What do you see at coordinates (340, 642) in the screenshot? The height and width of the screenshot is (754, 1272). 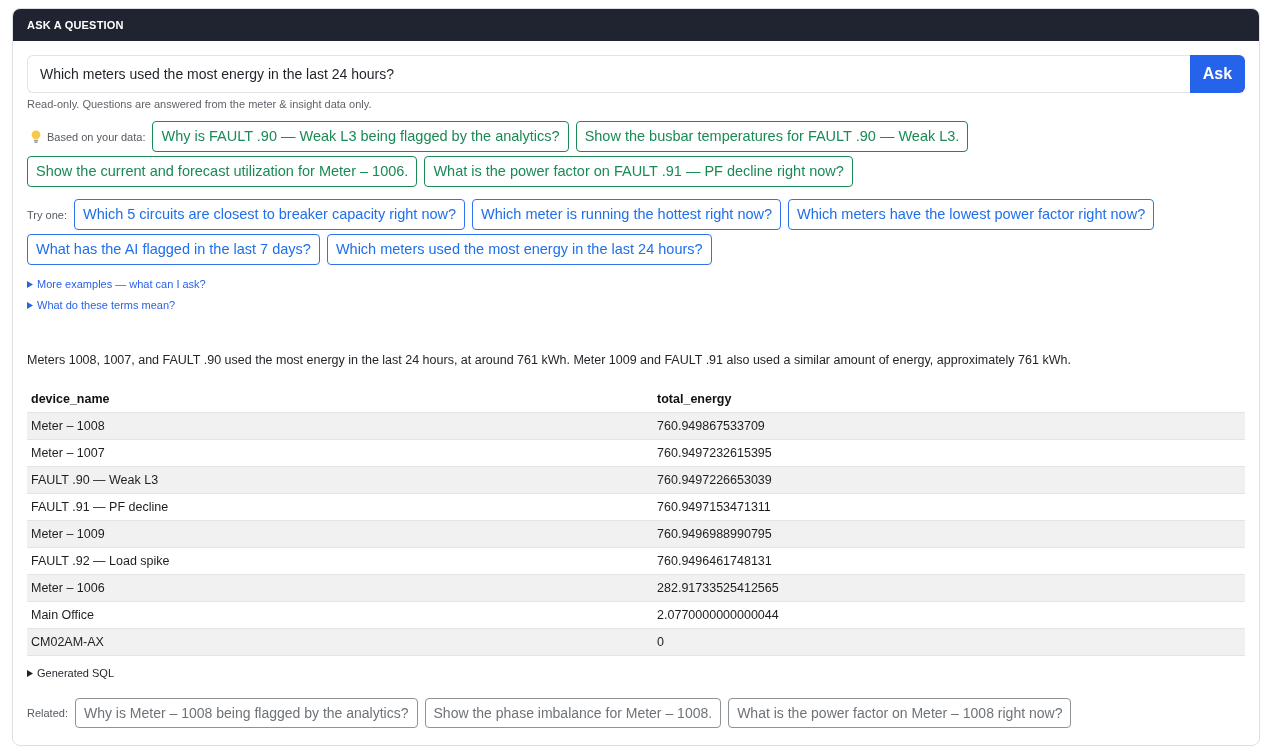 I see `table-cell: CM02AM-AX` at bounding box center [340, 642].